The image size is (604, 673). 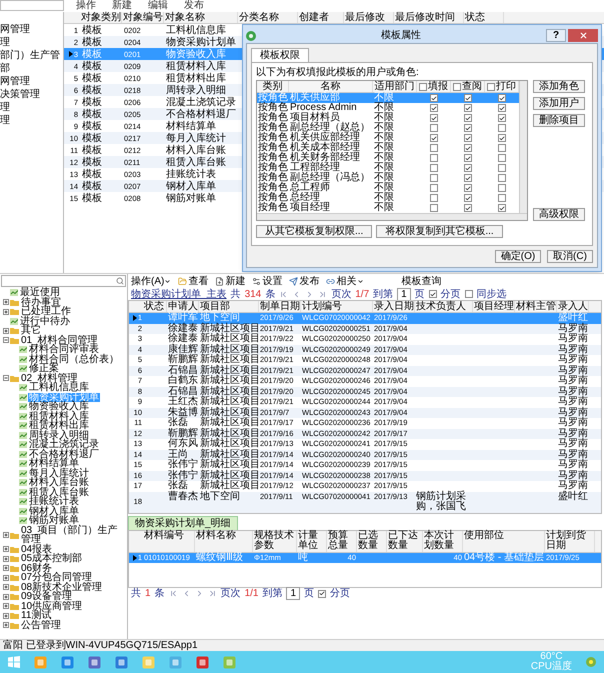 What do you see at coordinates (304, 281) in the screenshot?
I see `toolbar-button: 发布` at bounding box center [304, 281].